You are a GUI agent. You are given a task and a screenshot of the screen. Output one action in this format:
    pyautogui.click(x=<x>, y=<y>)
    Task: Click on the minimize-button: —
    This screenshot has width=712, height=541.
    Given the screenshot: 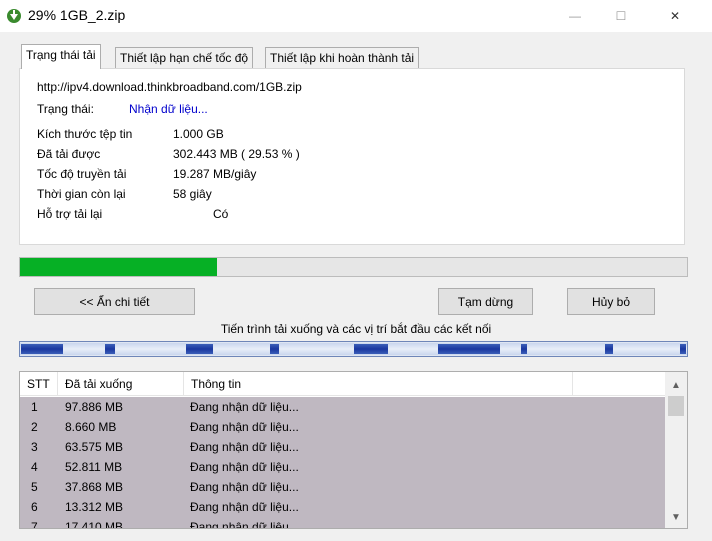 What is the action you would take?
    pyautogui.click(x=575, y=16)
    